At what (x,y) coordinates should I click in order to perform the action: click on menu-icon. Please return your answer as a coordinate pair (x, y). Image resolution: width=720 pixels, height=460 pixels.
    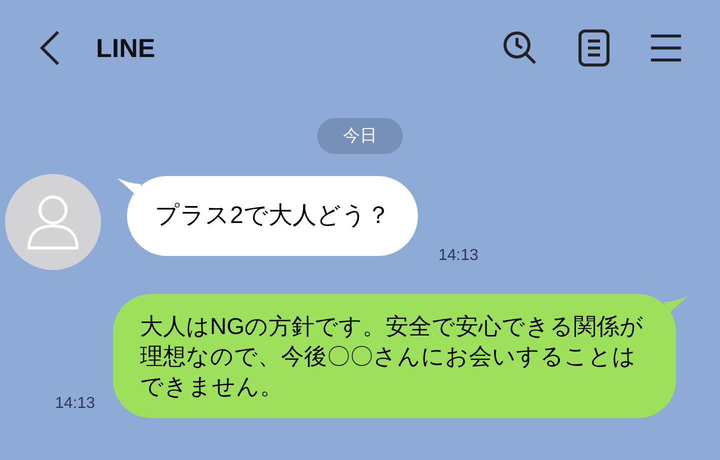
    Looking at the image, I should click on (666, 48).